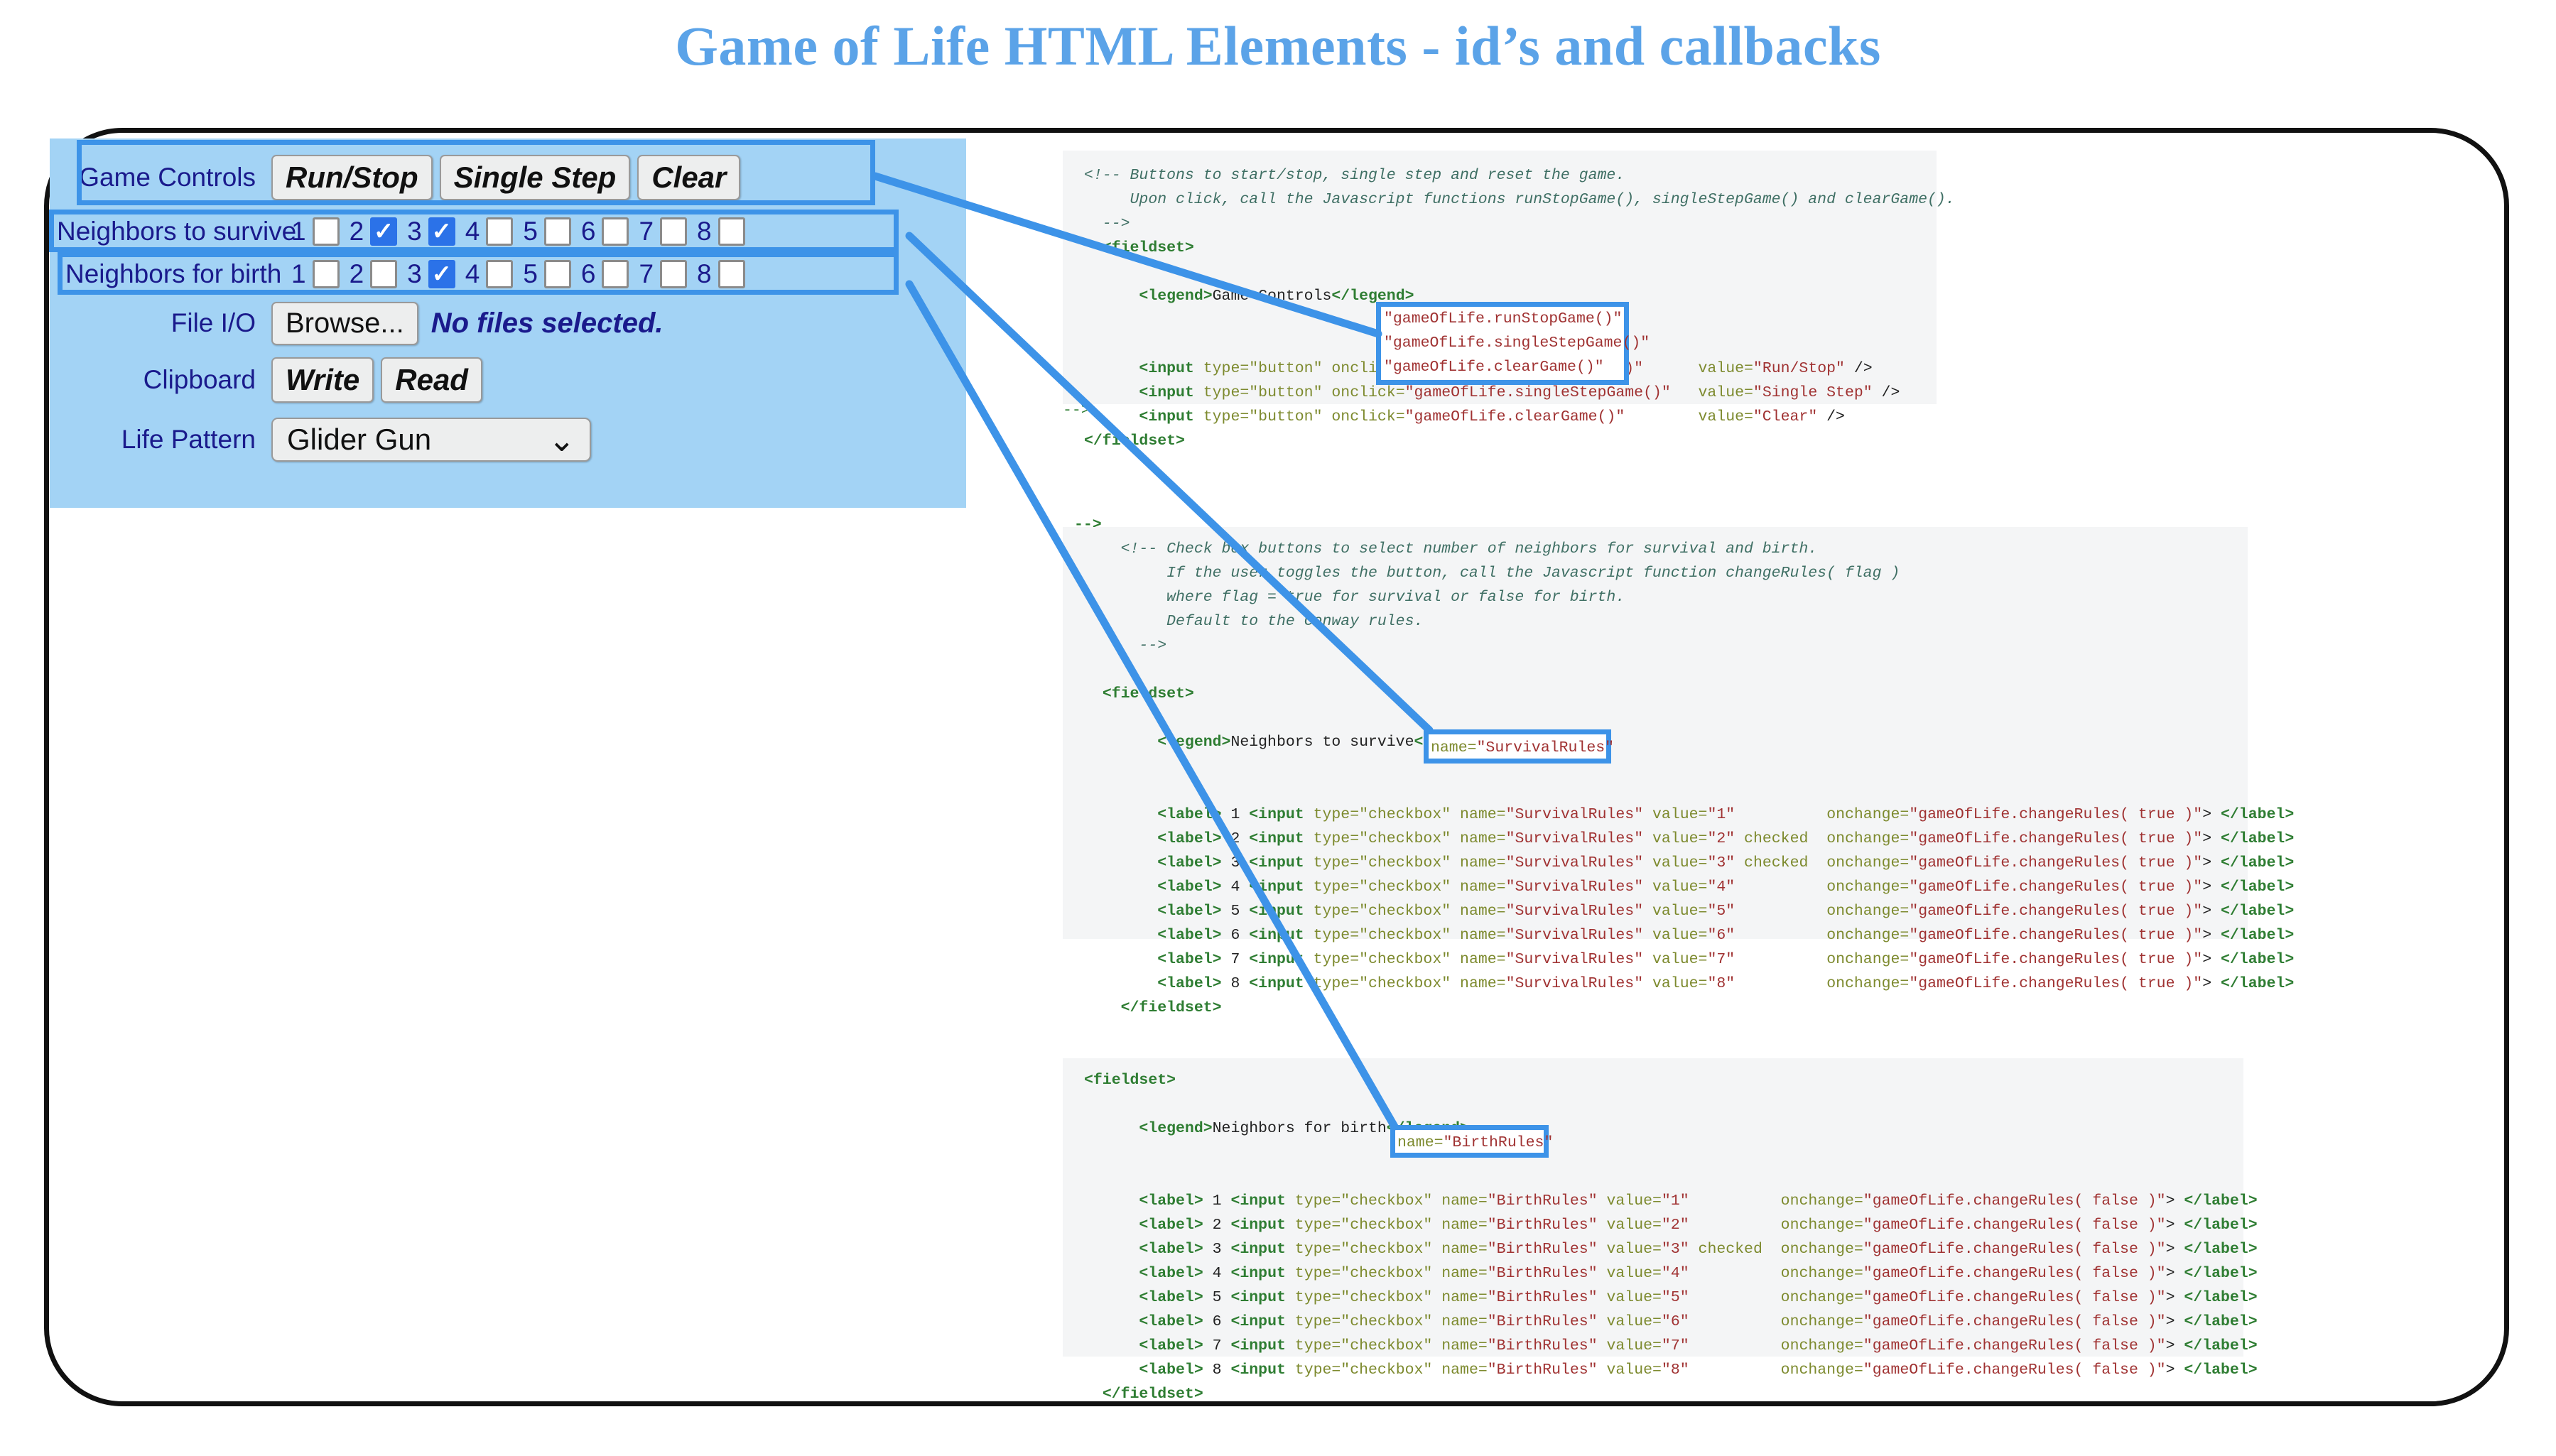  I want to click on clear-button: Clear, so click(689, 177).